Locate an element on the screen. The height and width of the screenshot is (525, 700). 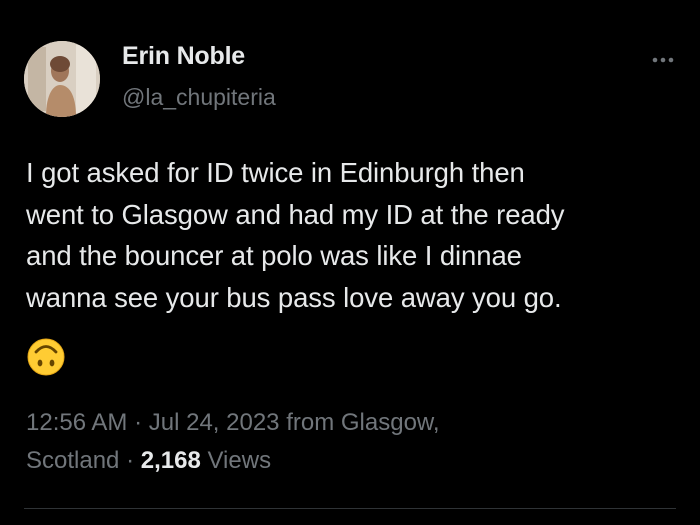
divider is located at coordinates (350, 508).